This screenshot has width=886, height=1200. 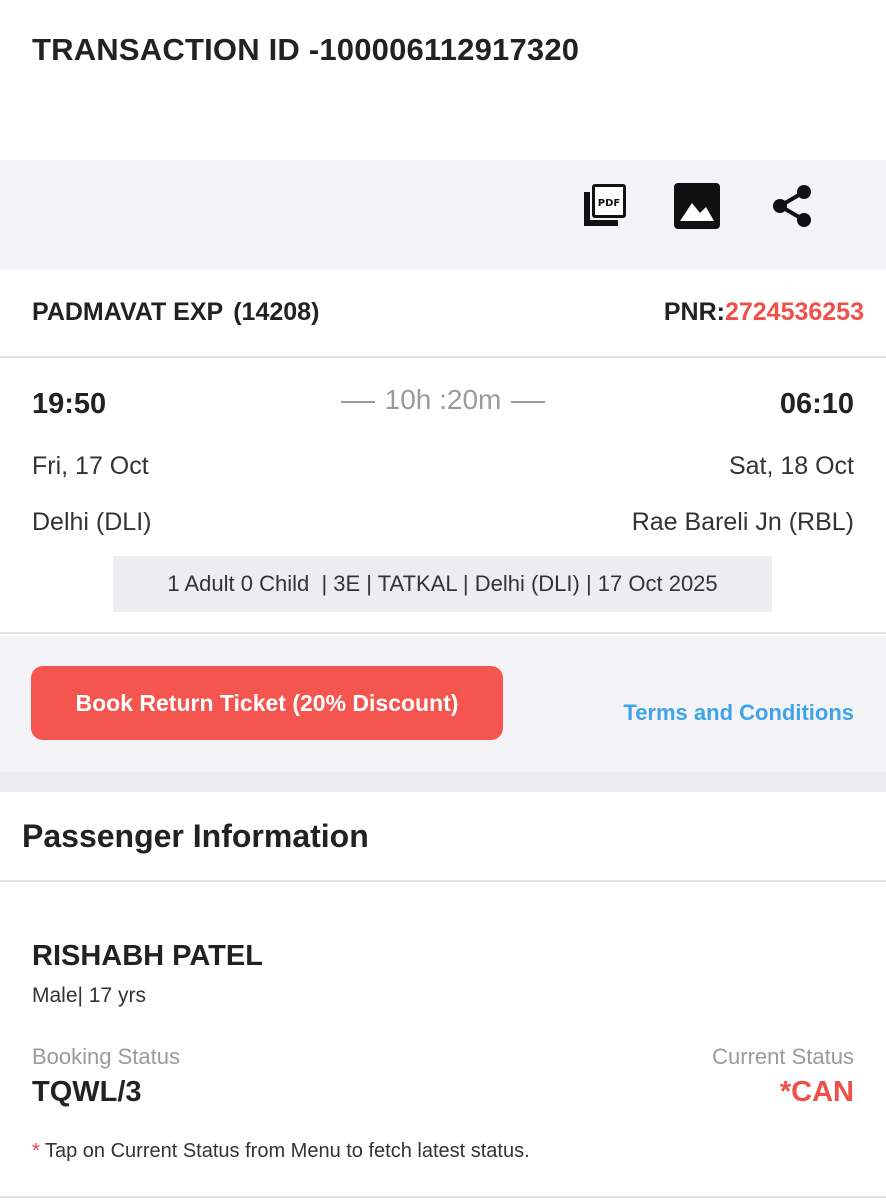 I want to click on arrival-station: Rae Bareli Jn (RBL), so click(x=742, y=522).